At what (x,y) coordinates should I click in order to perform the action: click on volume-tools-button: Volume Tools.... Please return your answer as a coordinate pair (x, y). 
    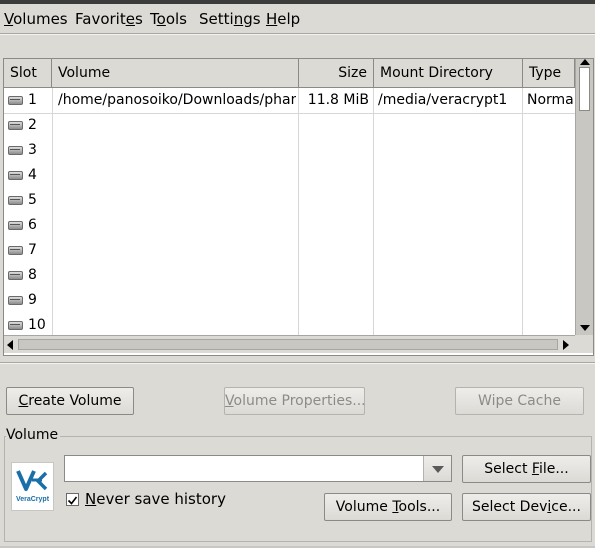
    Looking at the image, I should click on (388, 507).